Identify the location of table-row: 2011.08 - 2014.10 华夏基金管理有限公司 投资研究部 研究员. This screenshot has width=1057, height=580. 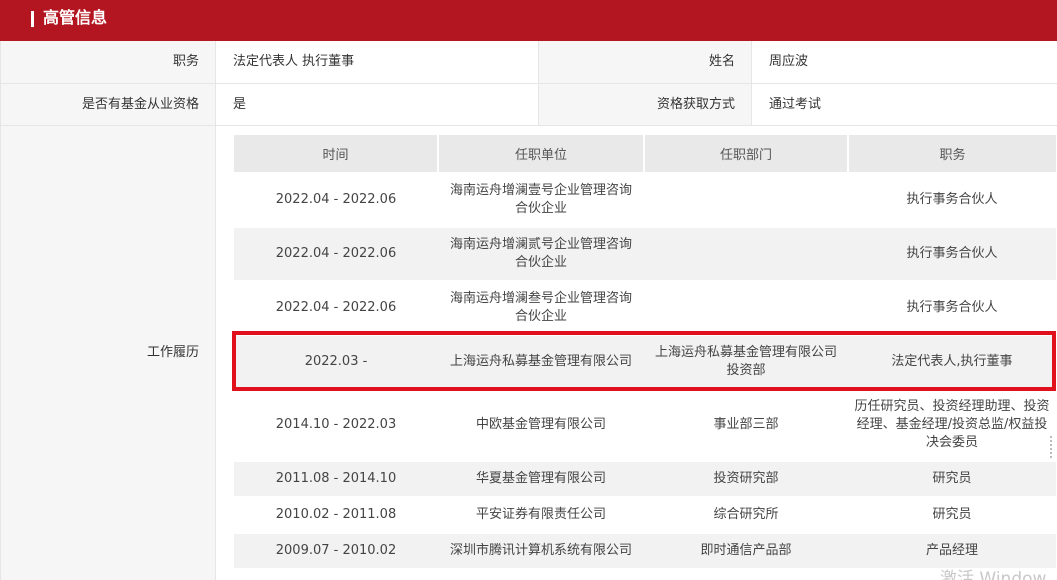
(645, 479).